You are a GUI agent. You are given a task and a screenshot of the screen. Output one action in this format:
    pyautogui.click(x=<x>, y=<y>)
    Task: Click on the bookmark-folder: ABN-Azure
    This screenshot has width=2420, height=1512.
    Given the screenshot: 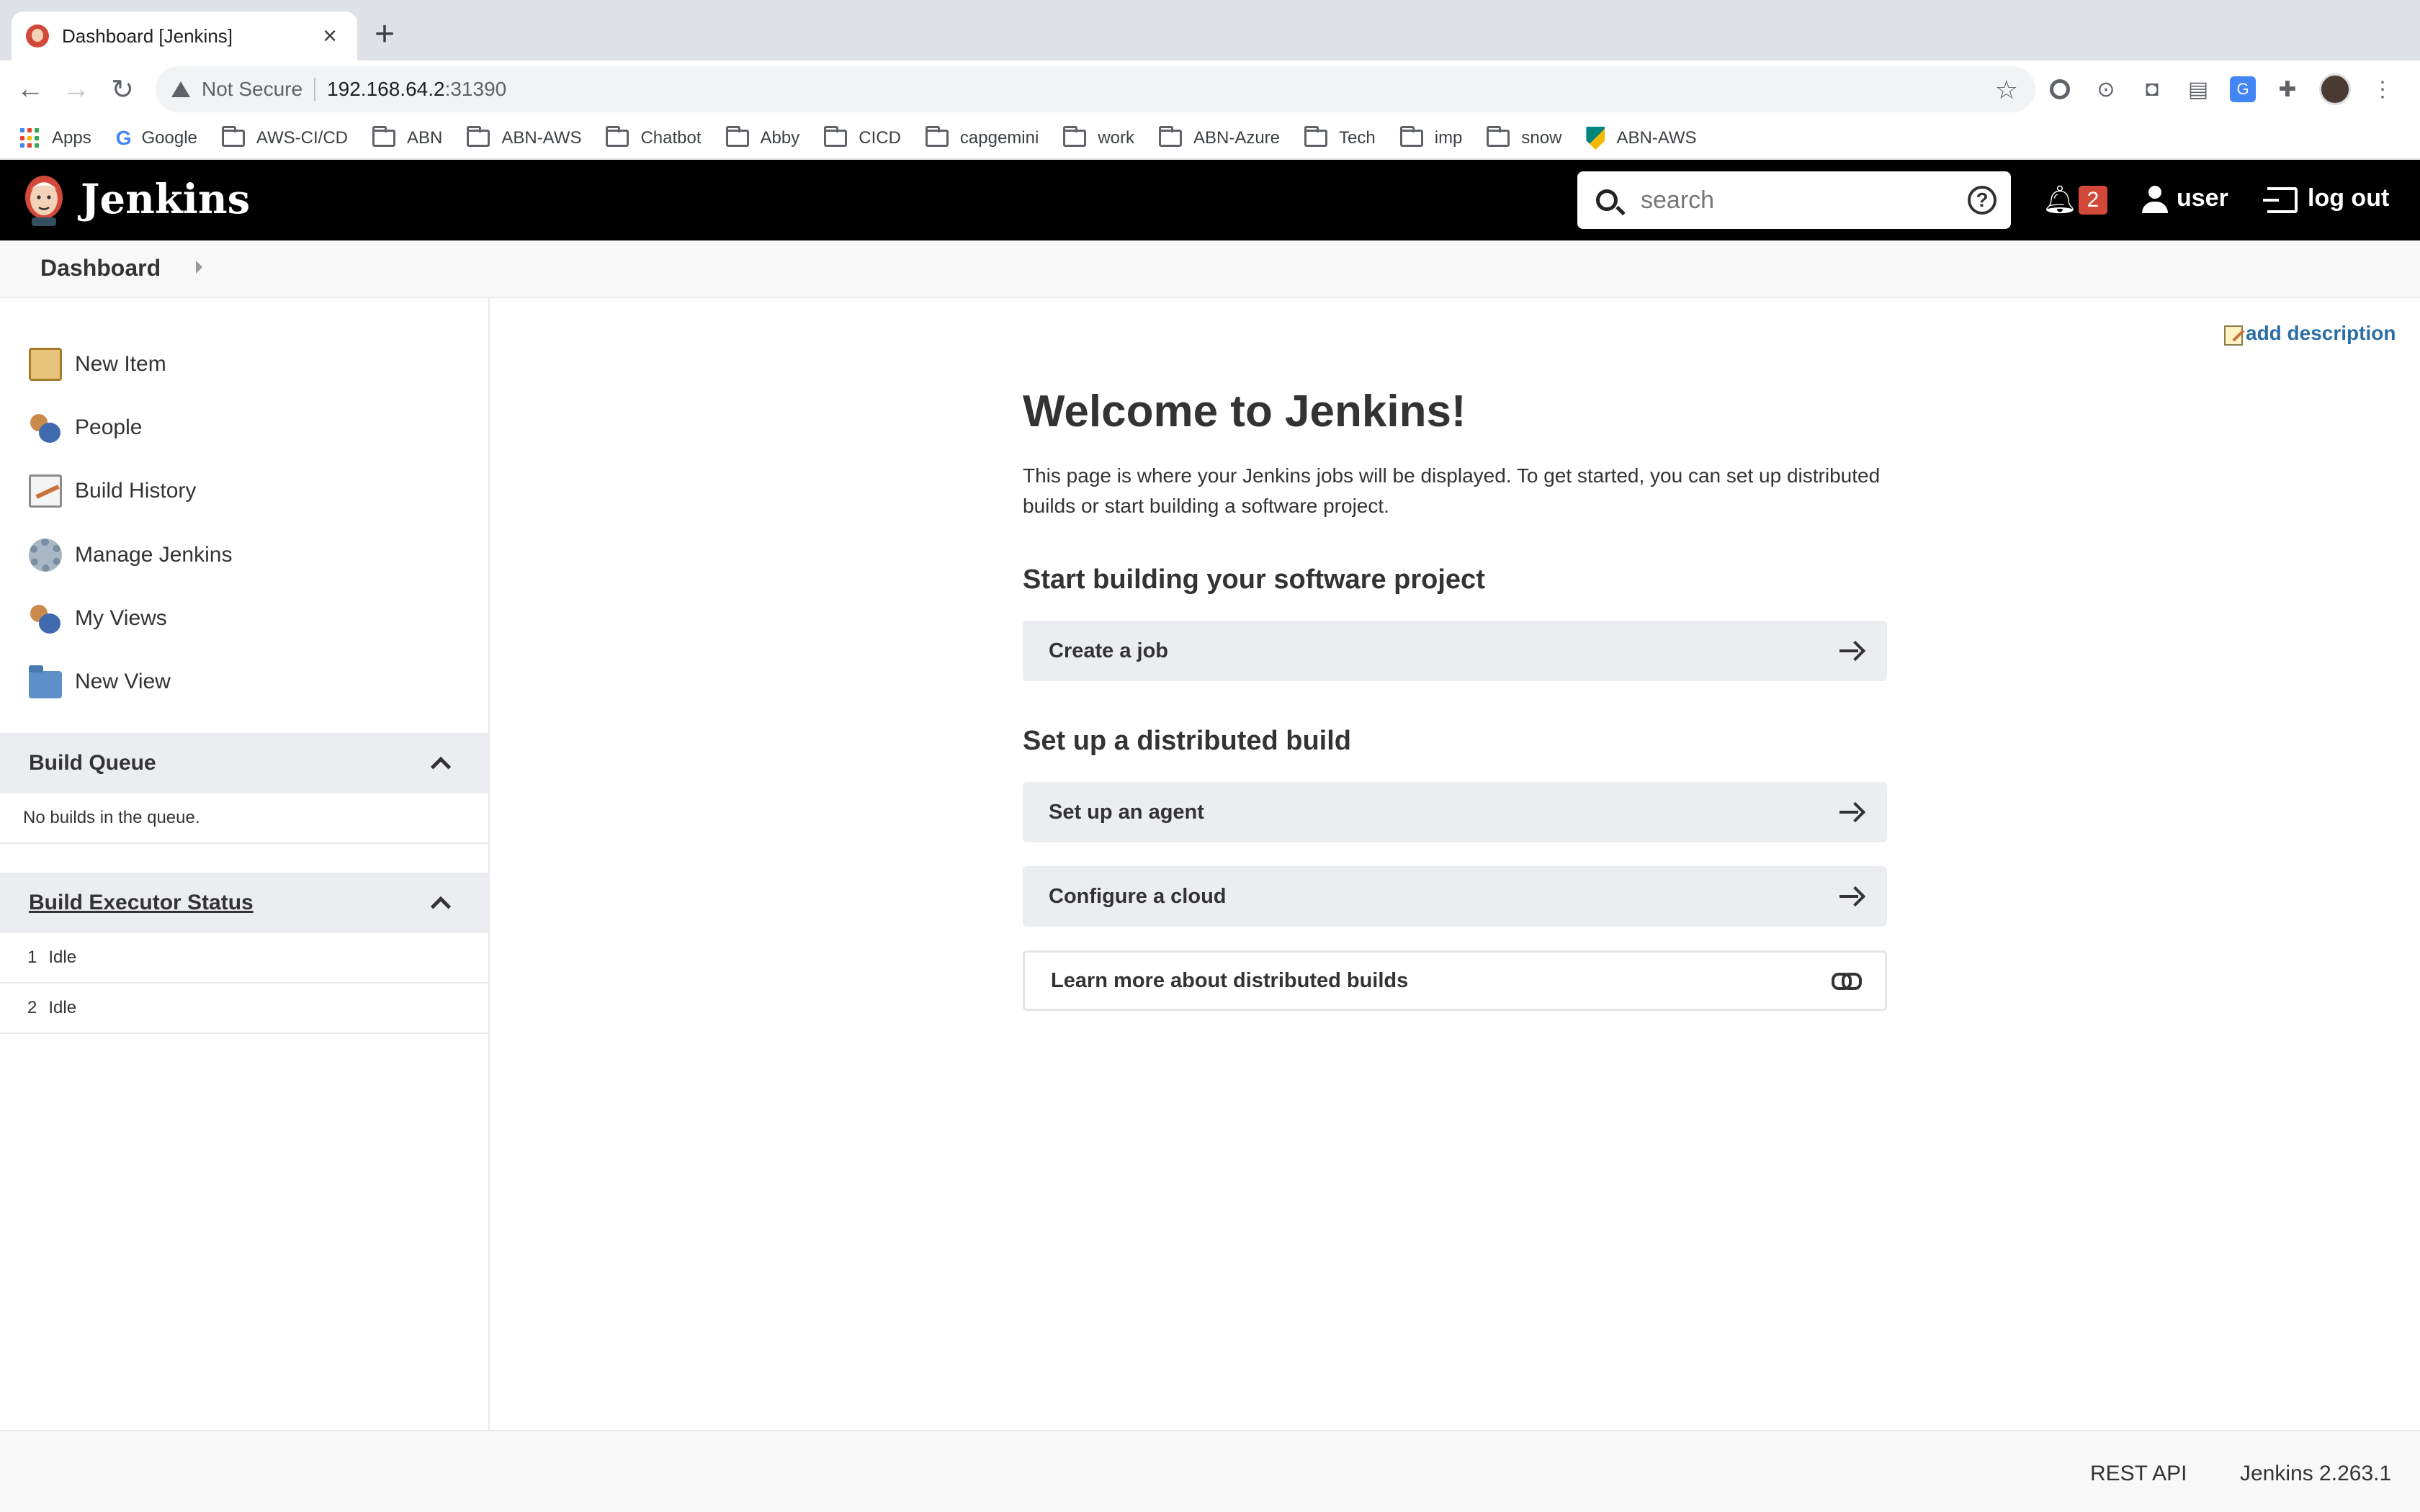 What is the action you would take?
    pyautogui.click(x=1219, y=137)
    